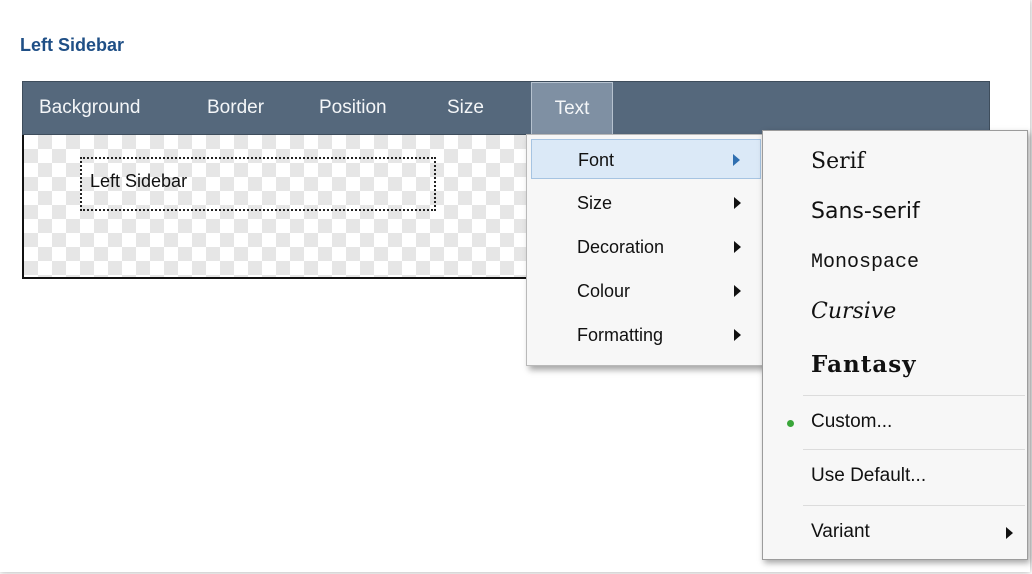  Describe the element at coordinates (840, 531) in the screenshot. I see `font-option-label: Variant` at that location.